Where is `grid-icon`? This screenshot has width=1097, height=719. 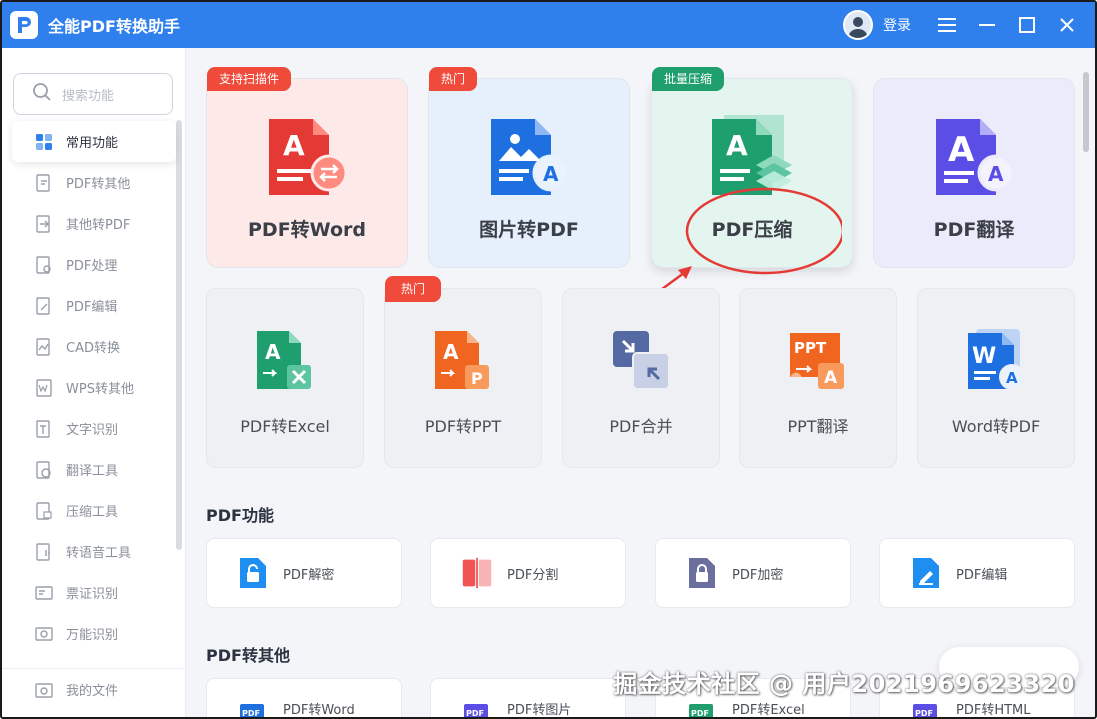
grid-icon is located at coordinates (44, 142).